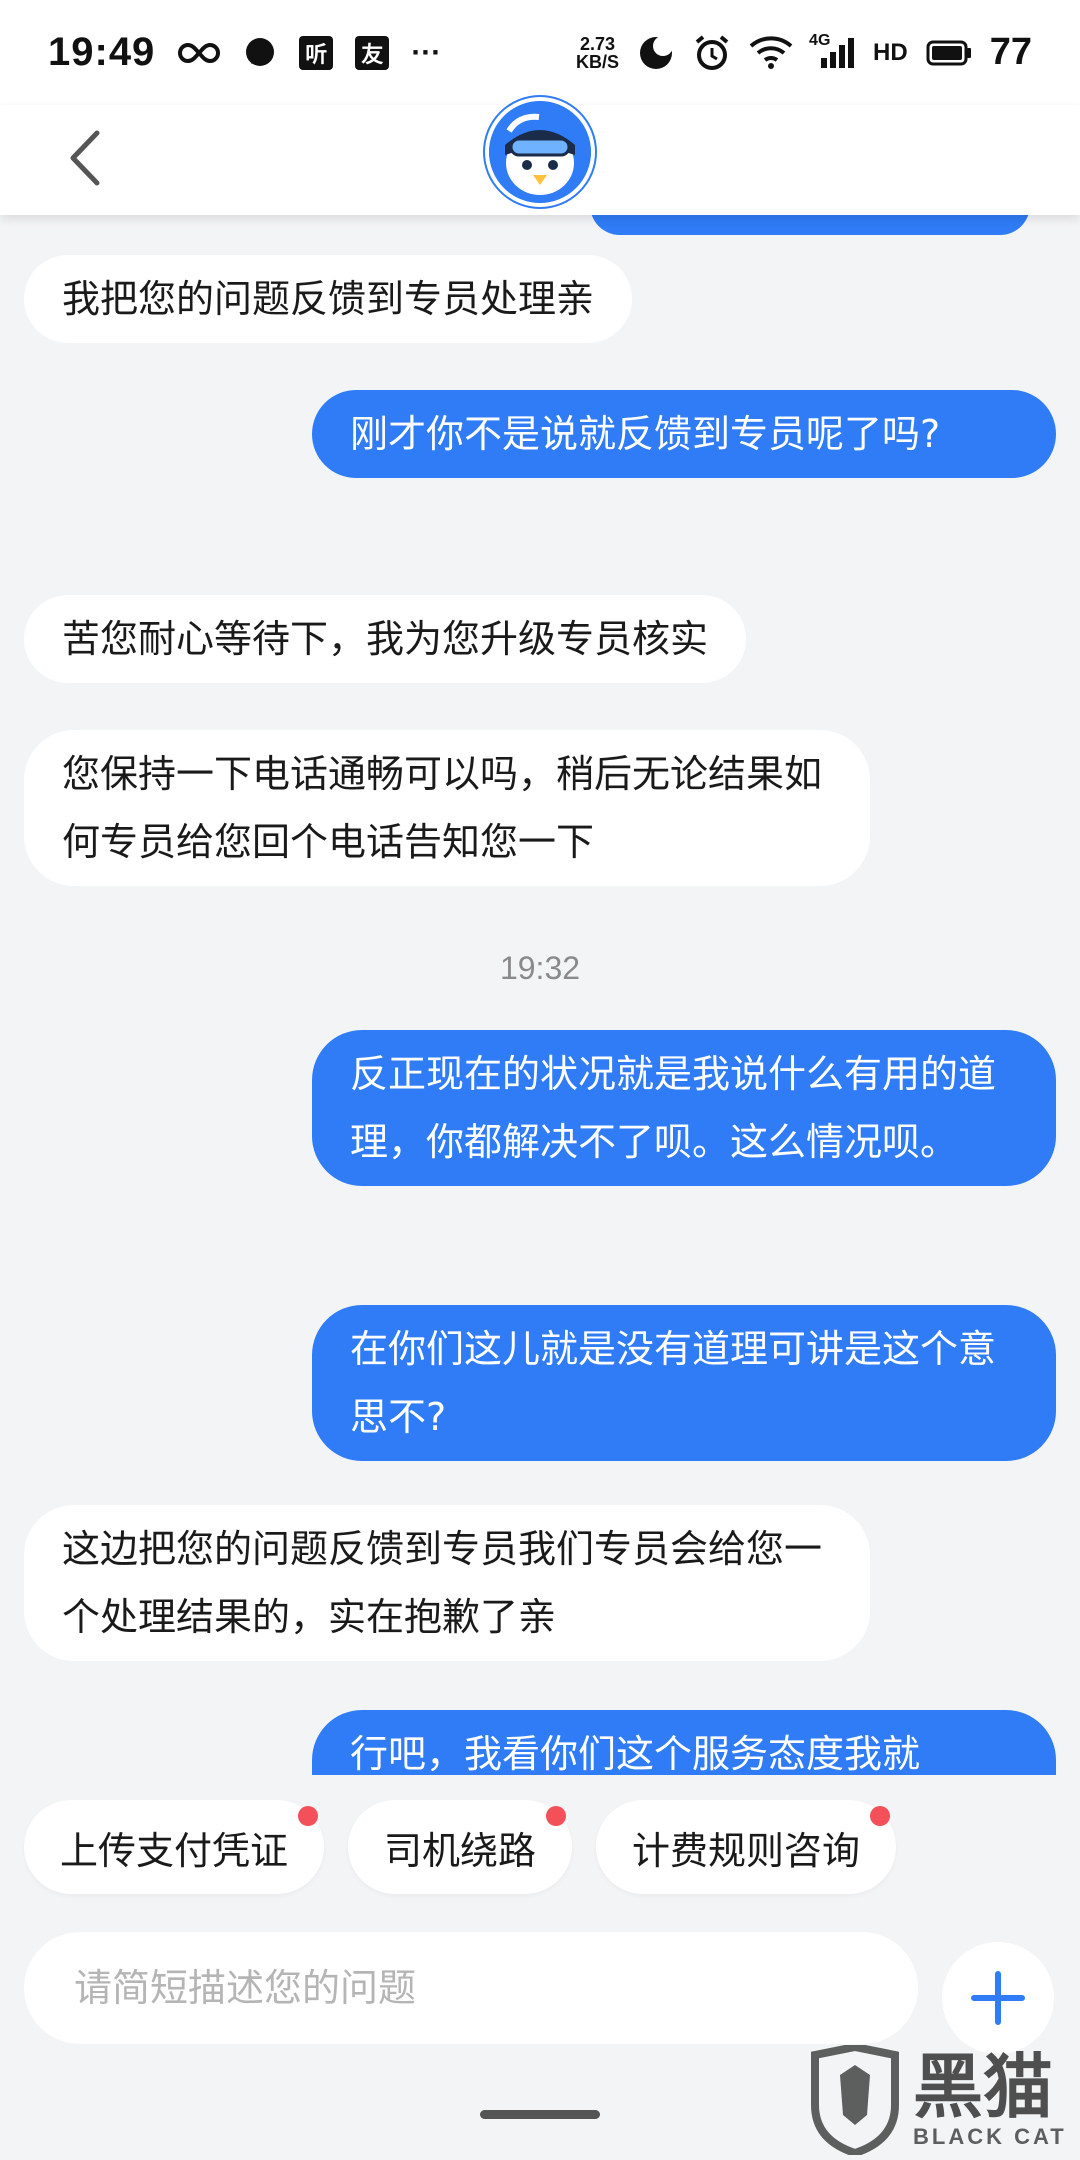 The height and width of the screenshot is (2160, 1080). I want to click on penguin-mascot-icon, so click(540, 152).